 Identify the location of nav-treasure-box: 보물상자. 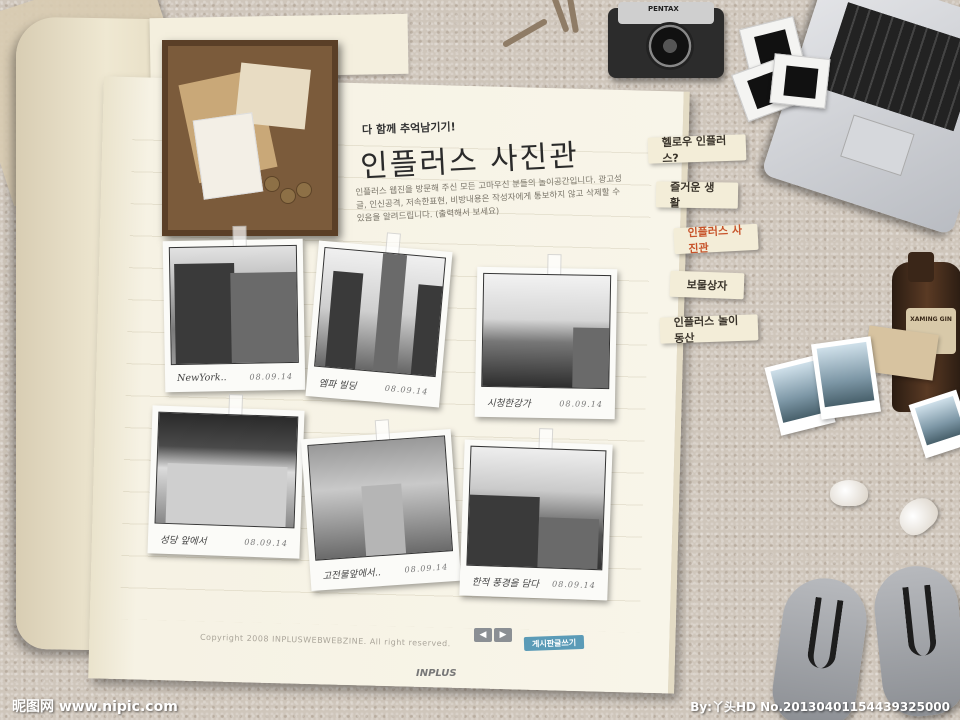
(707, 285).